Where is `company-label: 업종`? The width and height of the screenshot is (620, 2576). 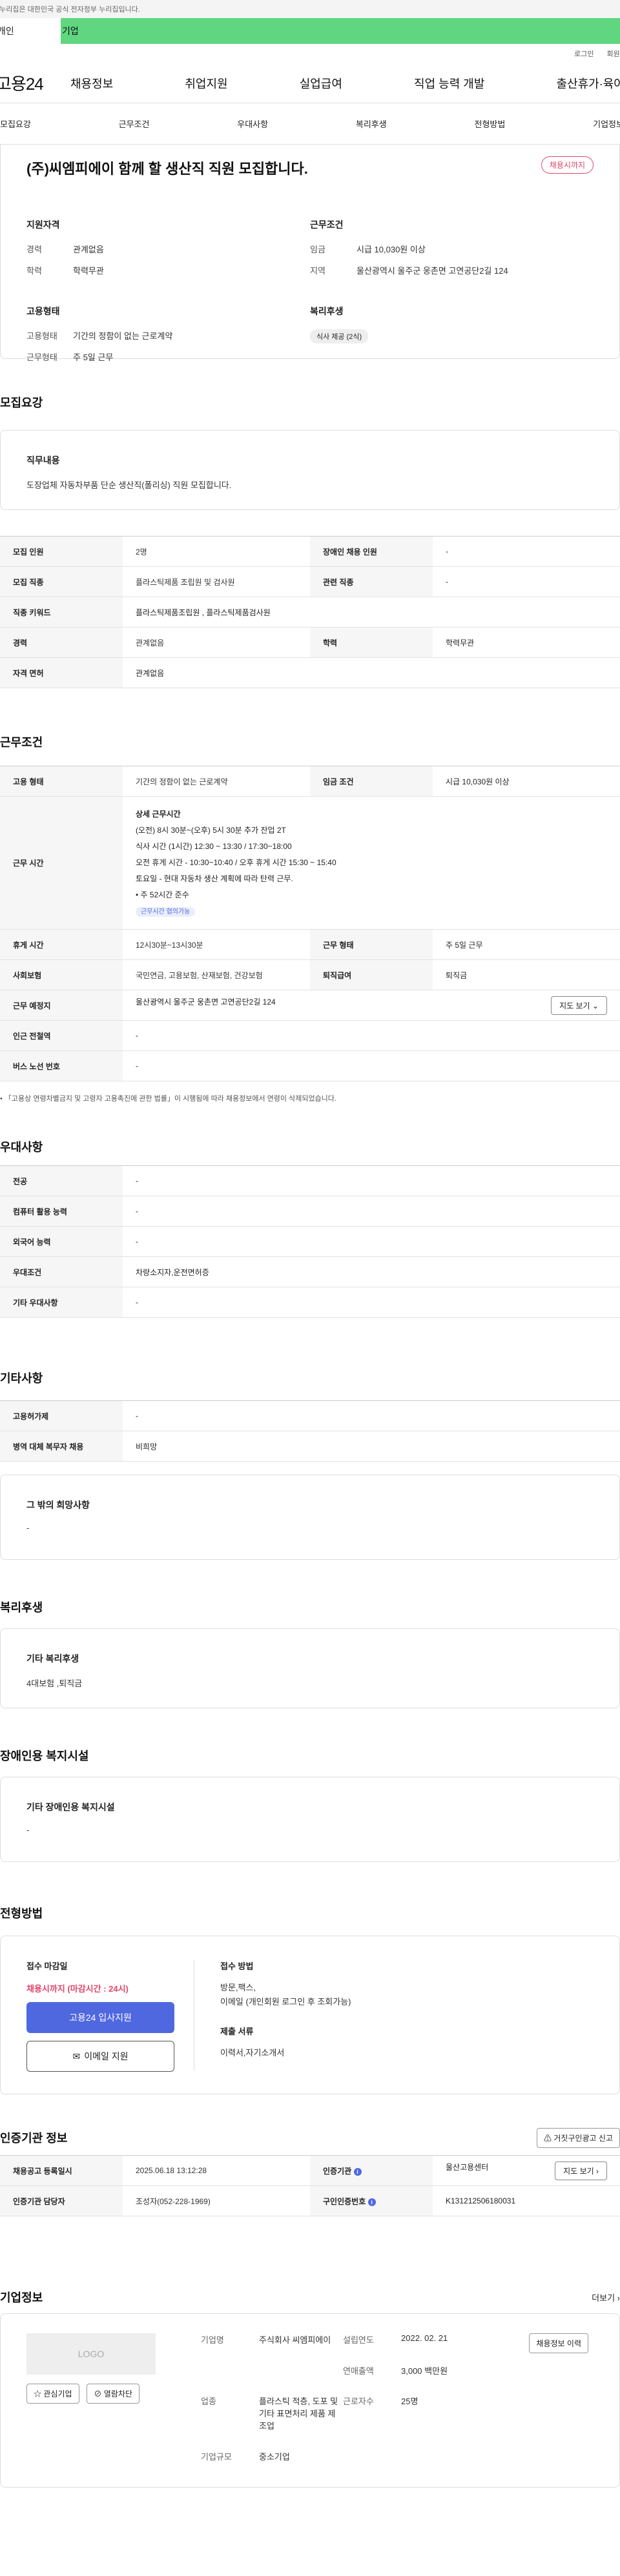 company-label: 업종 is located at coordinates (208, 2402).